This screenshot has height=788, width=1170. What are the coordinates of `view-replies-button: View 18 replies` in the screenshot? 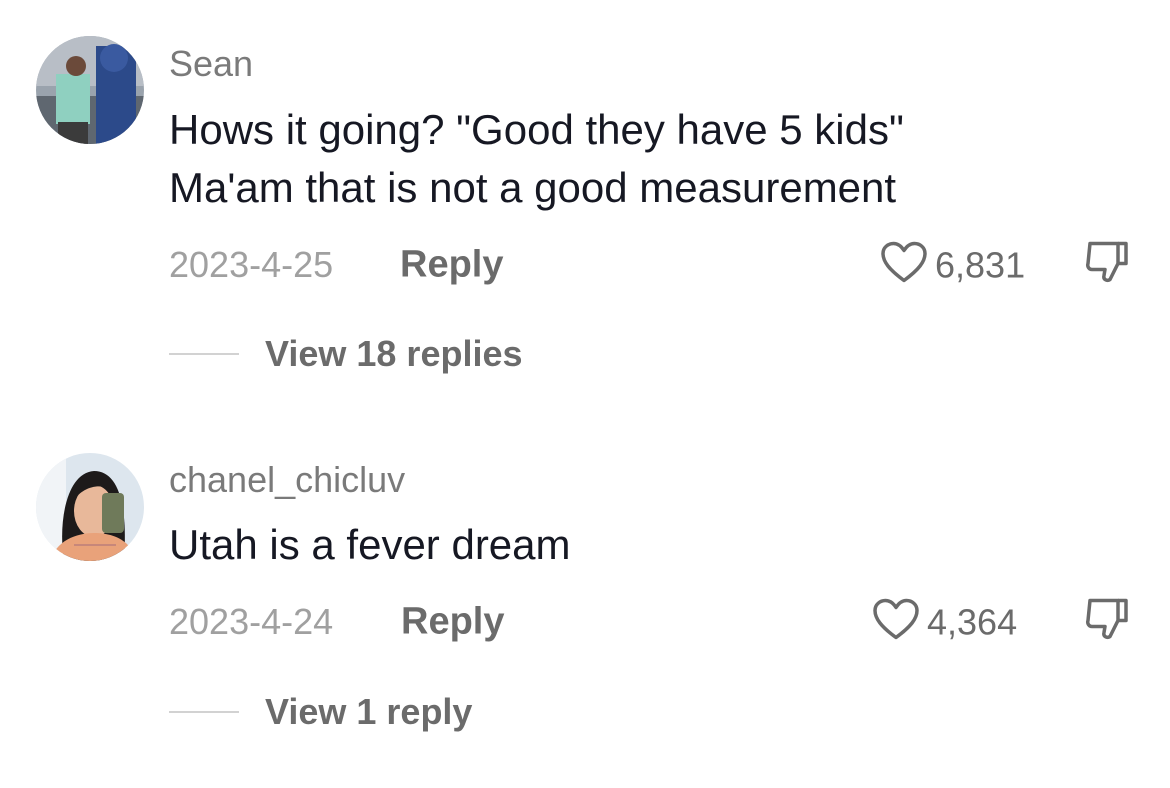 It's located at (346, 354).